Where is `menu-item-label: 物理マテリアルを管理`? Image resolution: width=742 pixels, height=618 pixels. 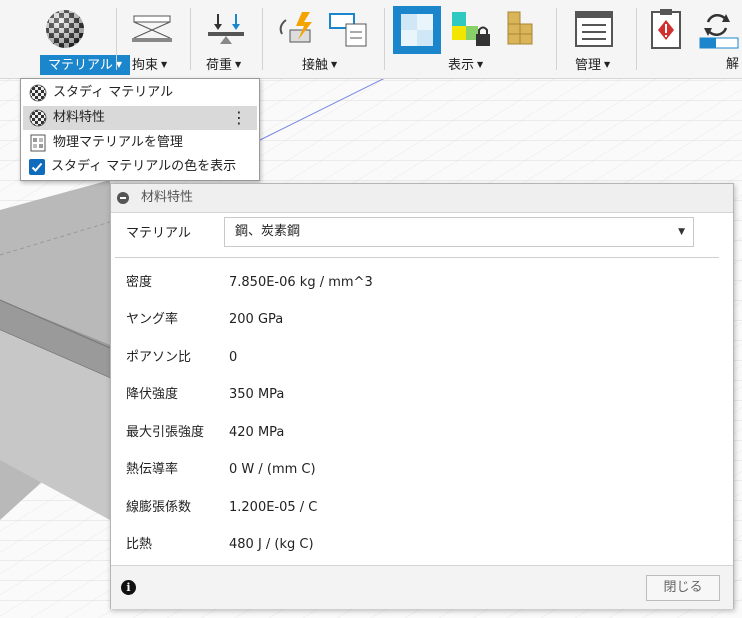
menu-item-label: 物理マテリアルを管理 is located at coordinates (118, 142).